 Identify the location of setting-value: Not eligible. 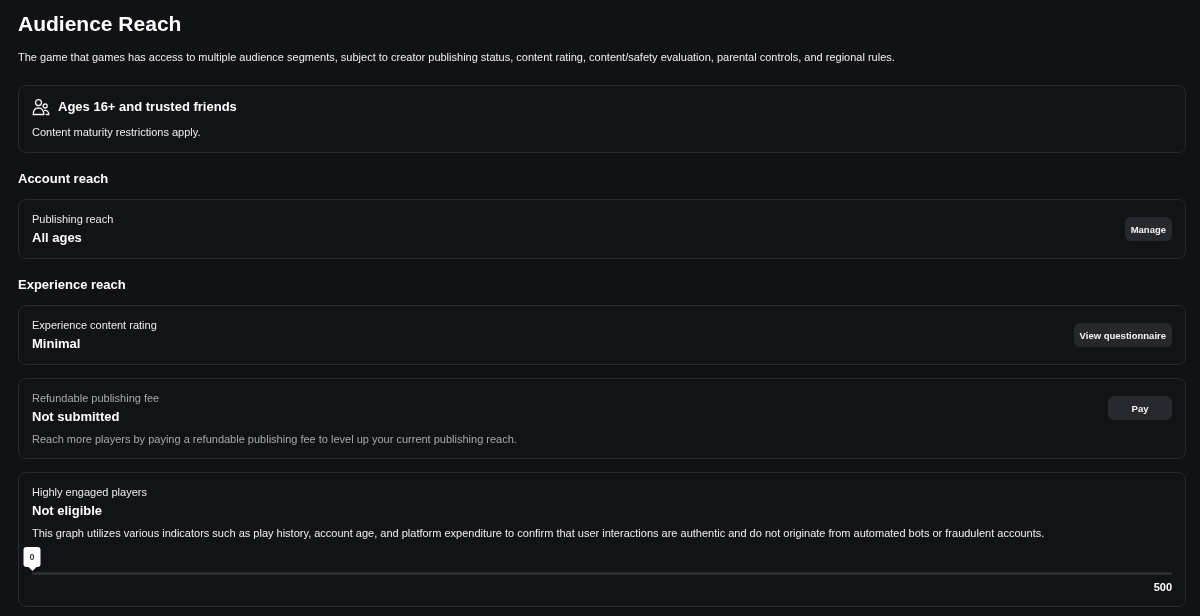
(67, 511).